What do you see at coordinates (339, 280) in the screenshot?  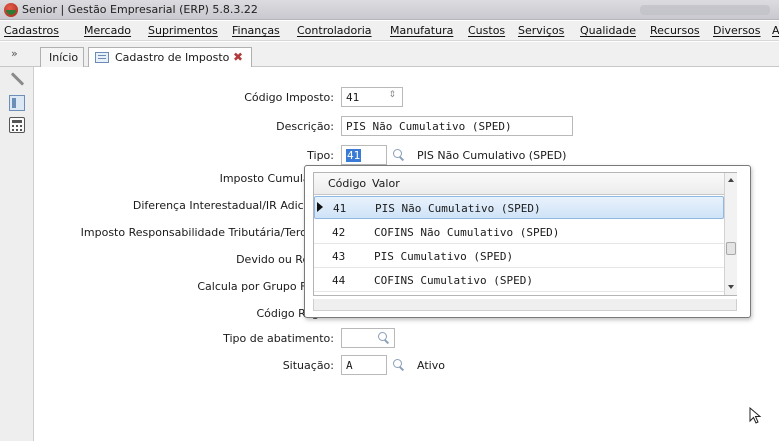 I see `cell-codigo: 44` at bounding box center [339, 280].